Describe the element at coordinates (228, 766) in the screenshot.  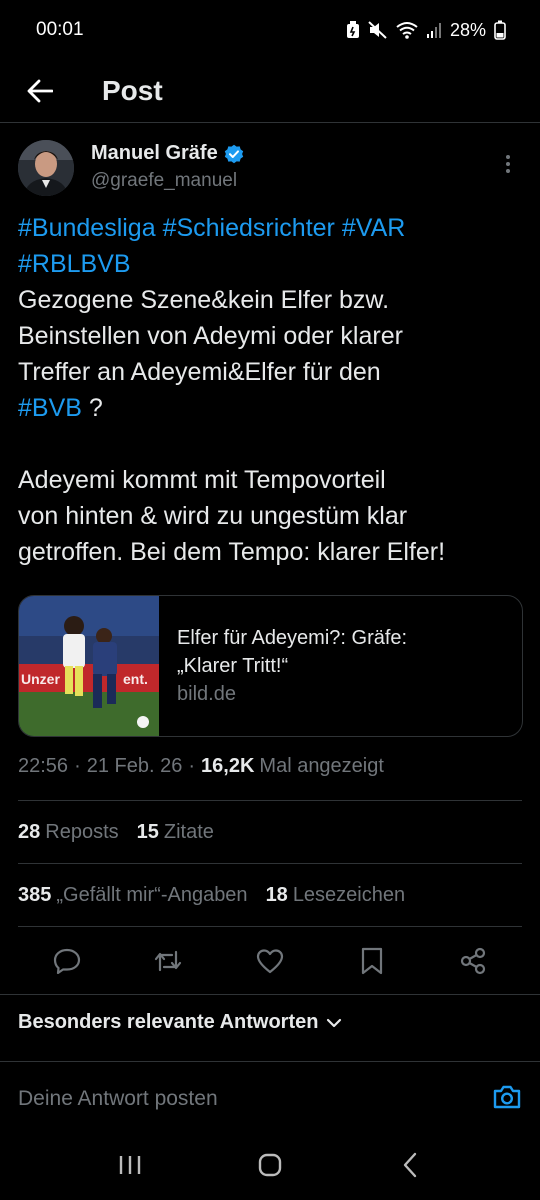
I see `view-count: 16,2K` at that location.